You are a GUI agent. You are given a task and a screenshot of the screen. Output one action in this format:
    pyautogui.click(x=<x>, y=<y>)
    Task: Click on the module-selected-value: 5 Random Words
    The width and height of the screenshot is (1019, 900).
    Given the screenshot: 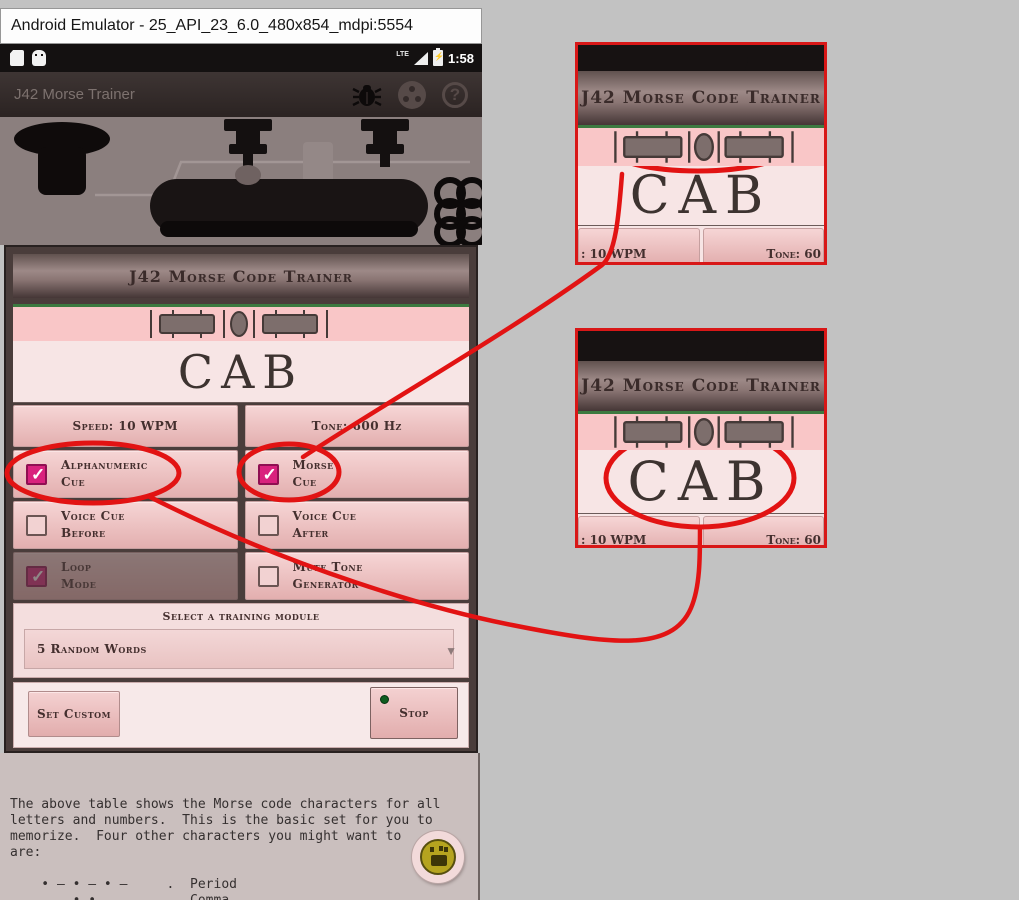 What is the action you would take?
    pyautogui.click(x=92, y=649)
    